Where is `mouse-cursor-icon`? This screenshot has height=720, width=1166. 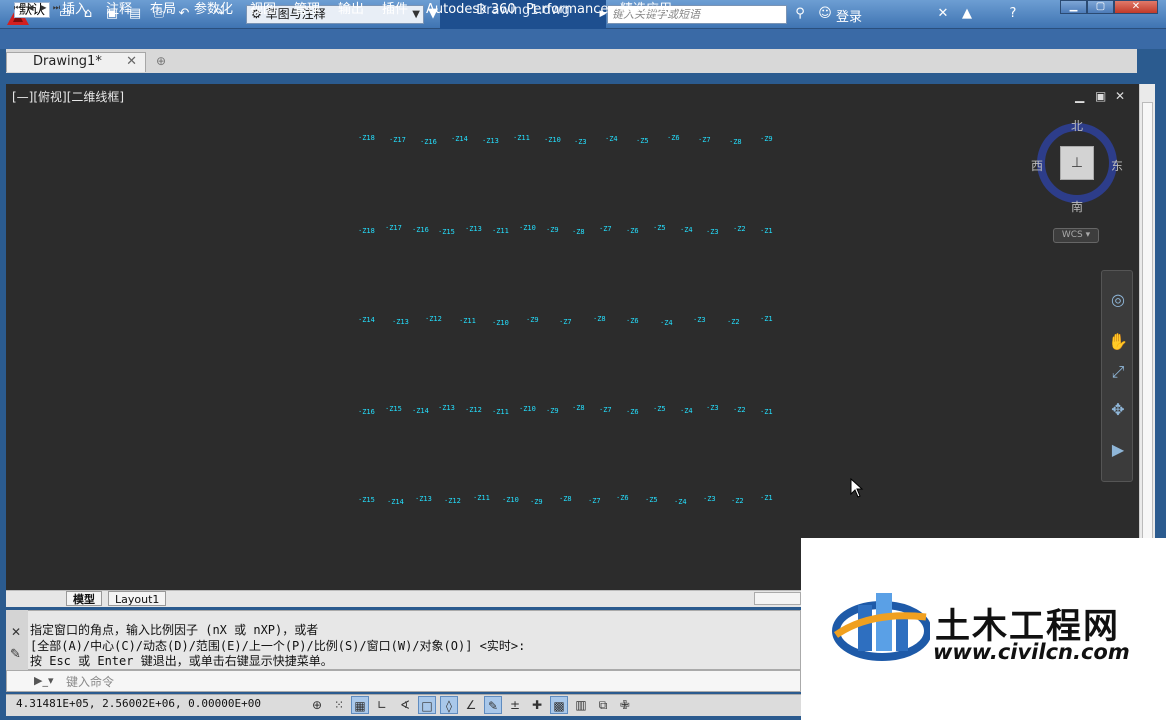
mouse-cursor-icon is located at coordinates (857, 488).